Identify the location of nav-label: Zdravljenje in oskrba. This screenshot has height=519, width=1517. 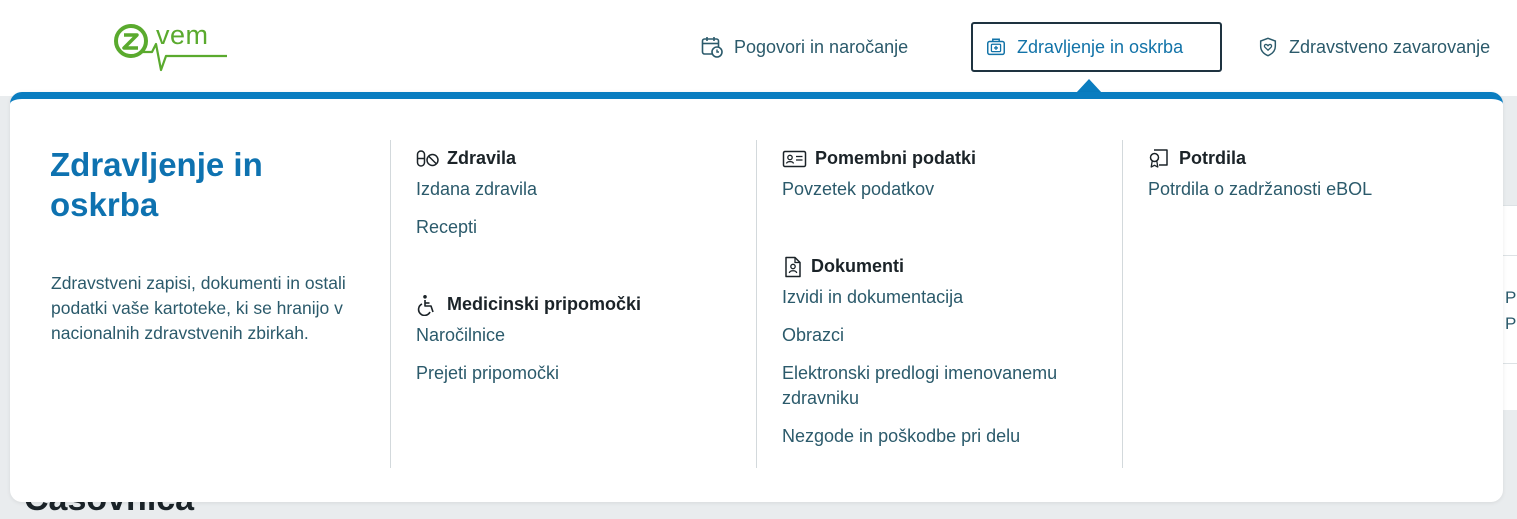
(1100, 46).